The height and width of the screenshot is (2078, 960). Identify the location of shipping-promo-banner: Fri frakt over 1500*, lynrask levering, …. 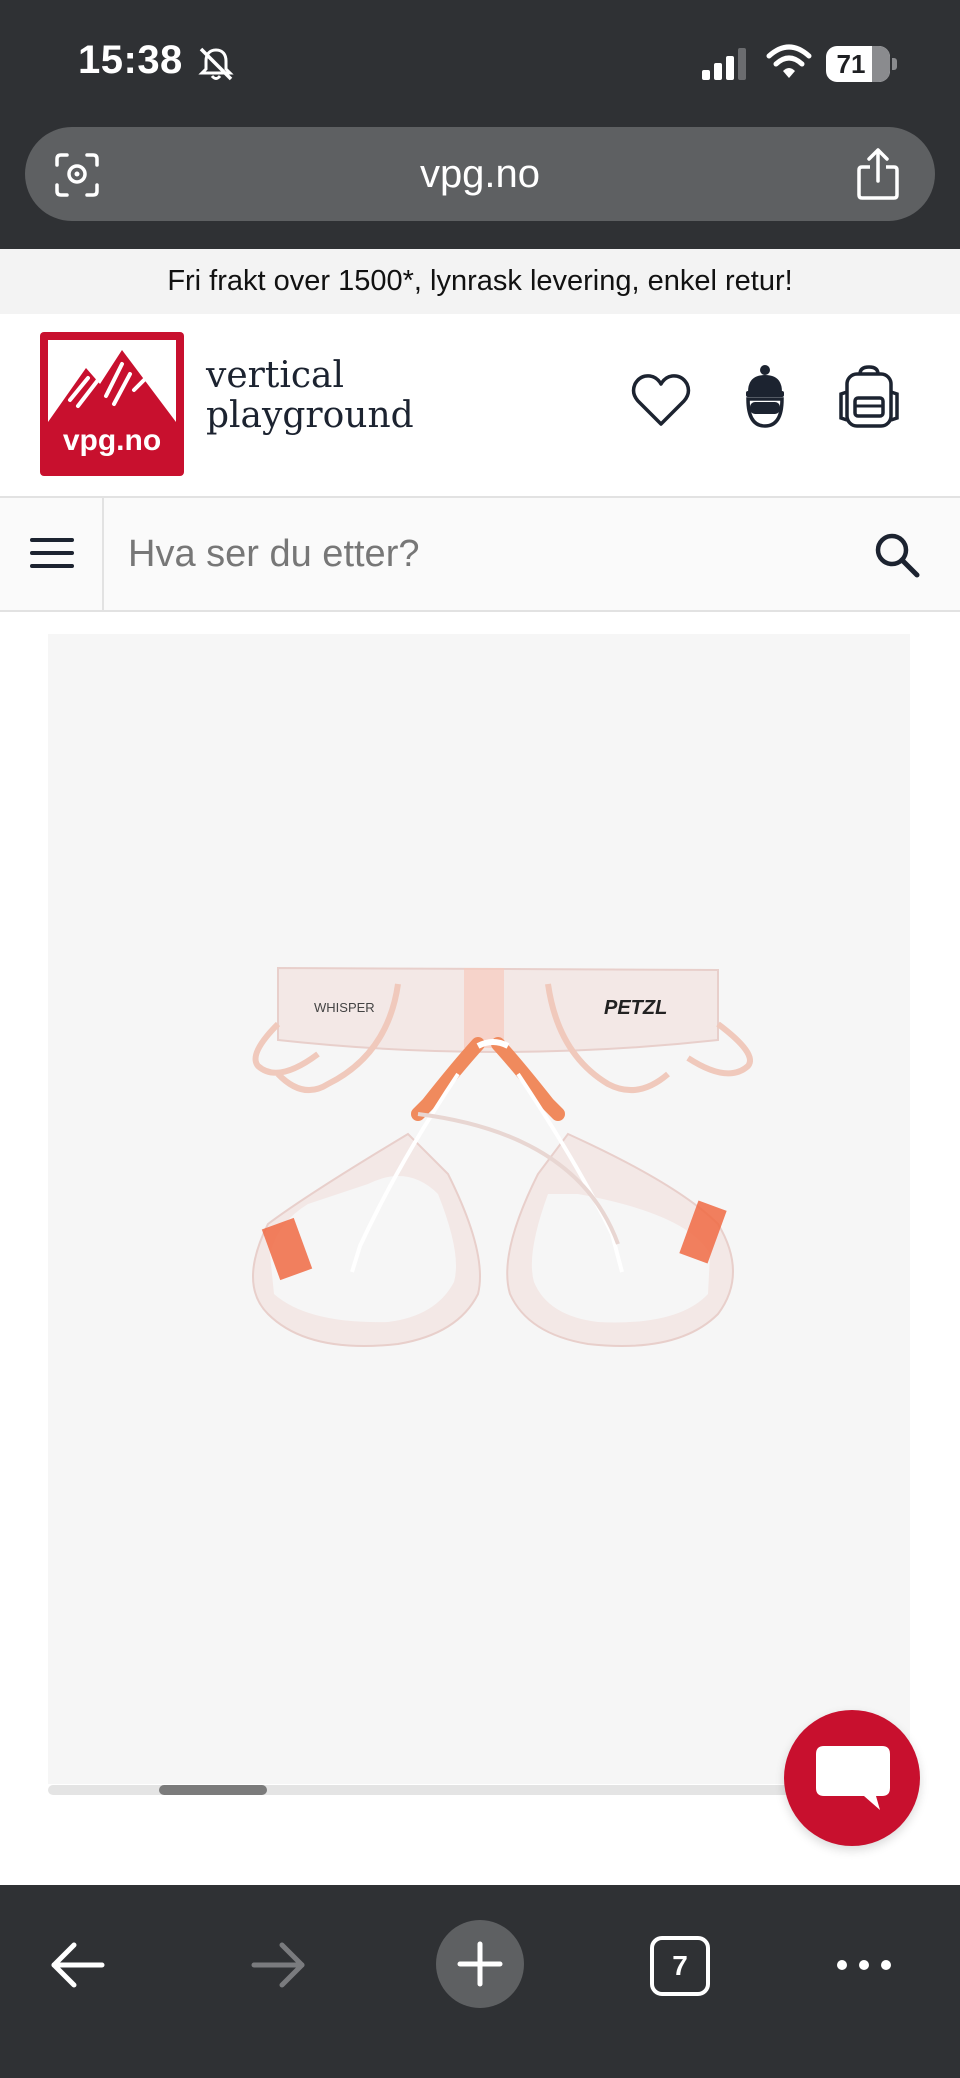
(480, 281).